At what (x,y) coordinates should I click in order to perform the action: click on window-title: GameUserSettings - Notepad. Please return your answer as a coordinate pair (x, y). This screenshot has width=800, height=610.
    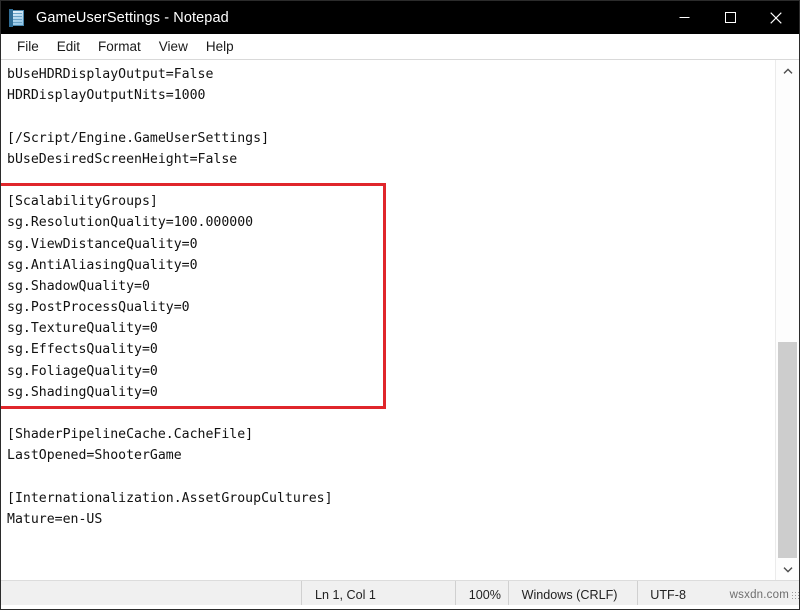
    Looking at the image, I should click on (132, 17).